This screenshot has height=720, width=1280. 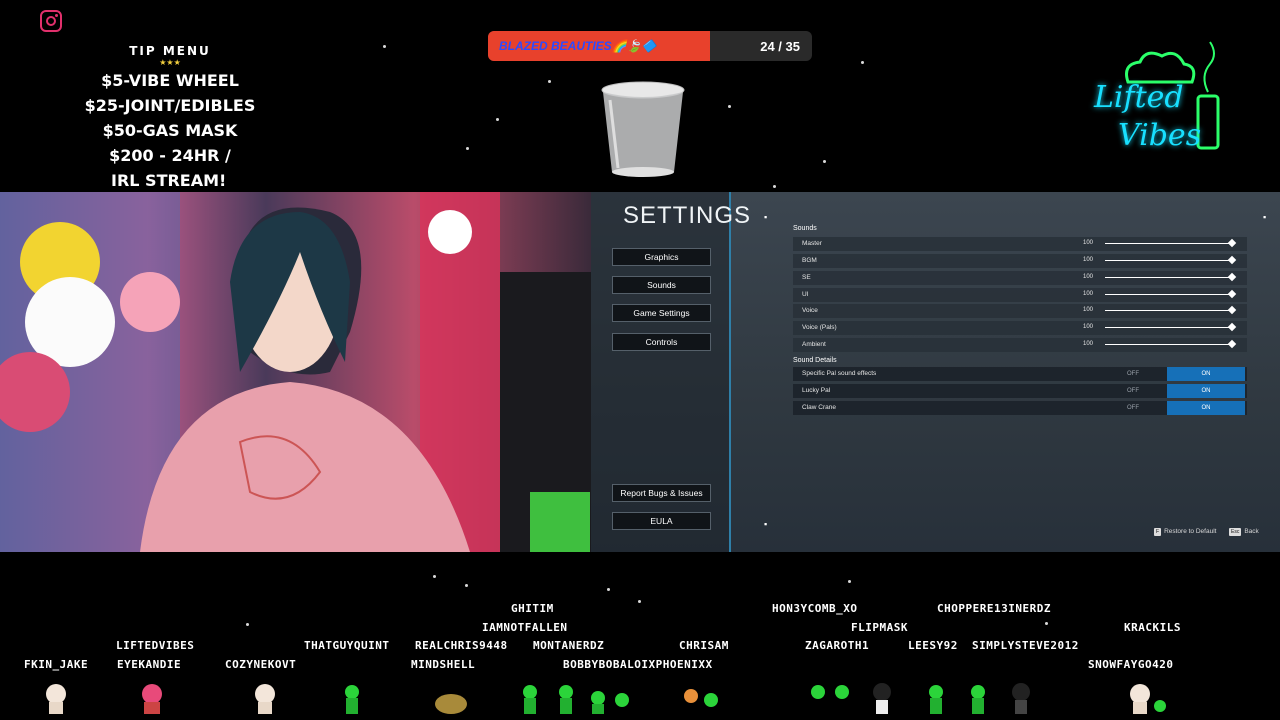 I want to click on toggle-row-claw-crane: Claw Crane OFF ON, so click(x=1020, y=408).